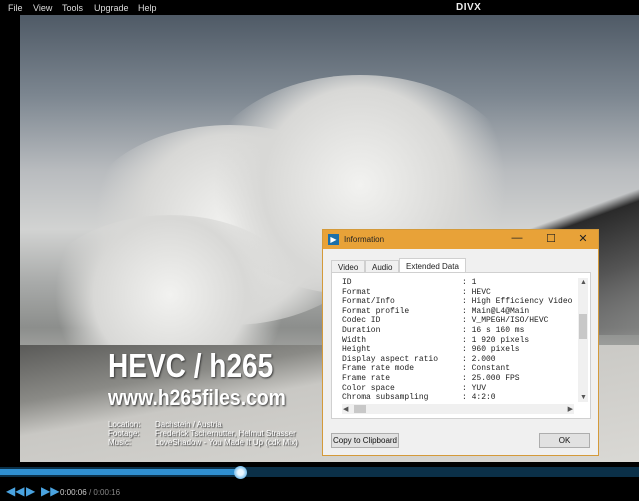 This screenshot has width=639, height=501. Describe the element at coordinates (460, 239) in the screenshot. I see `dialog-titlebar: ▶ Information — ☐ ✕` at that location.